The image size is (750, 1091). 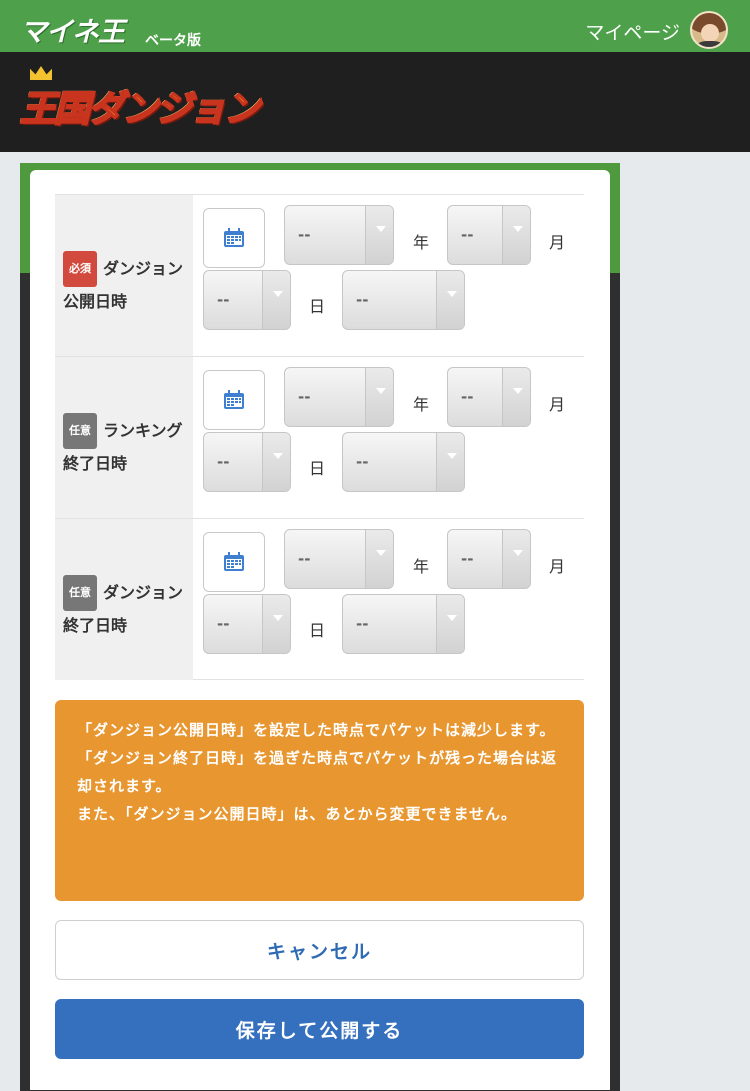 I want to click on save-and-publish-button: 保存して公開する, so click(x=319, y=1029).